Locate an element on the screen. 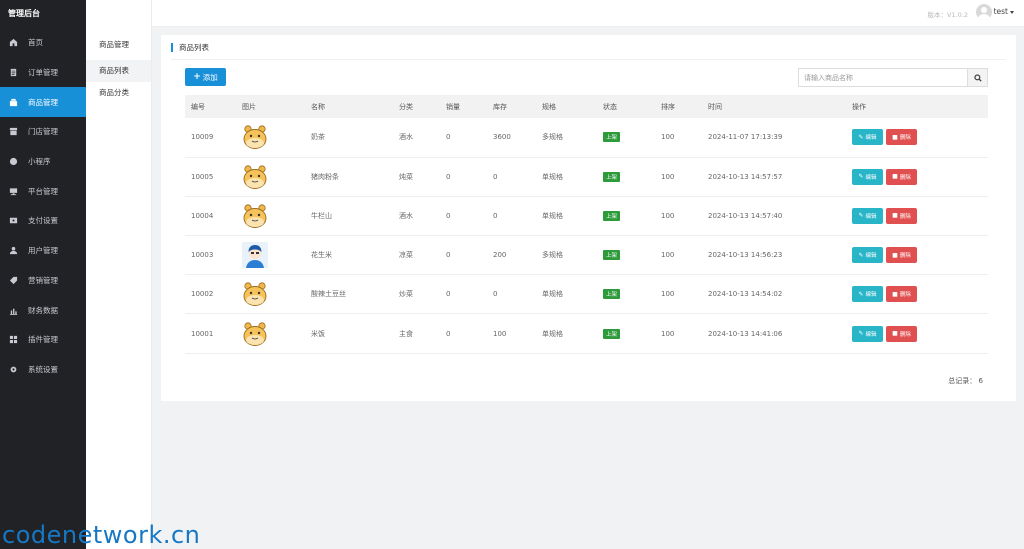 The height and width of the screenshot is (549, 1024). sidebar-item-label: 平台管理 is located at coordinates (43, 191).